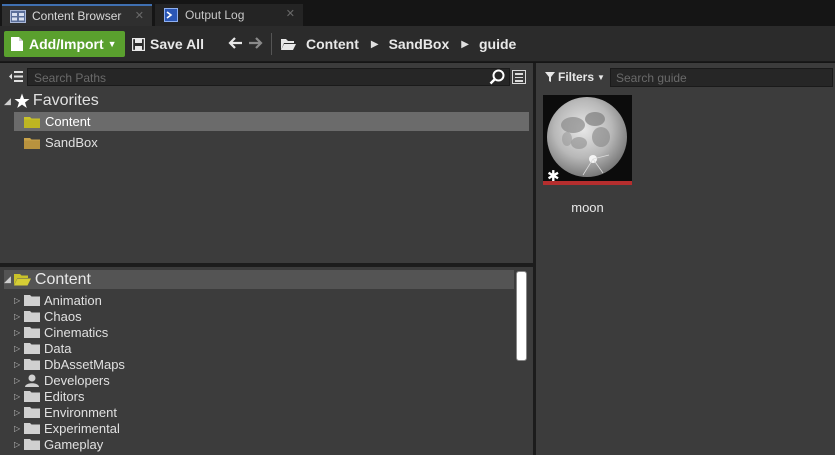 The image size is (835, 455). What do you see at coordinates (587, 140) in the screenshot?
I see `asset-tile-moon: ✱` at bounding box center [587, 140].